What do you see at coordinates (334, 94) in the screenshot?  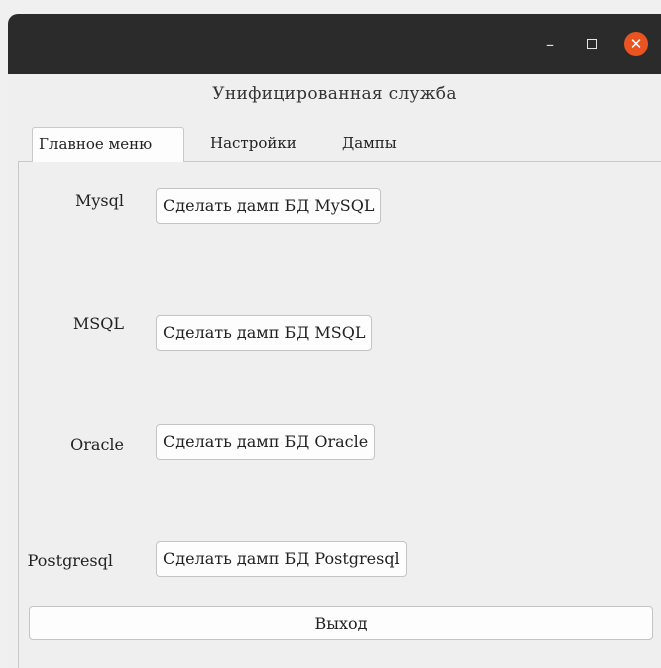 I see `app-title: Унифицированная служба` at bounding box center [334, 94].